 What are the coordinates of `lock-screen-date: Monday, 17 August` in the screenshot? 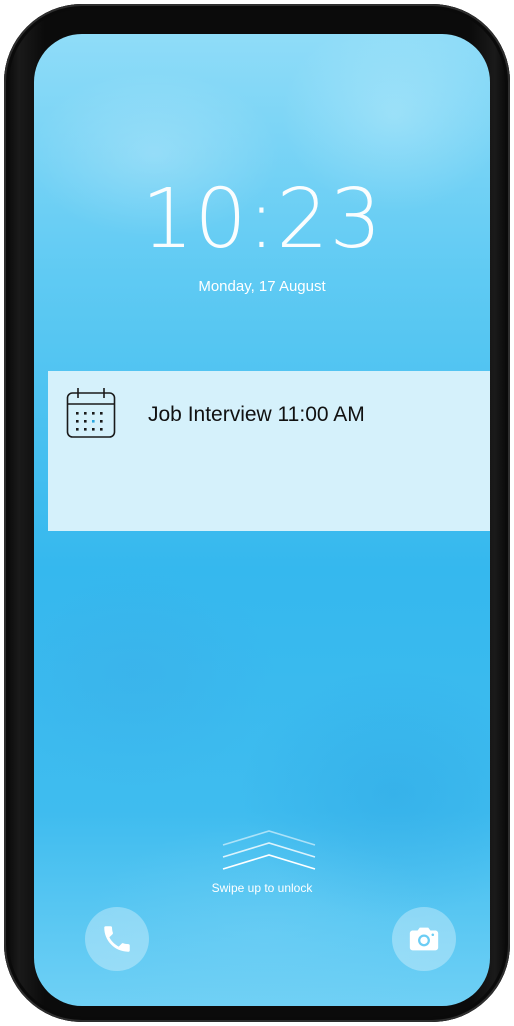 It's located at (262, 286).